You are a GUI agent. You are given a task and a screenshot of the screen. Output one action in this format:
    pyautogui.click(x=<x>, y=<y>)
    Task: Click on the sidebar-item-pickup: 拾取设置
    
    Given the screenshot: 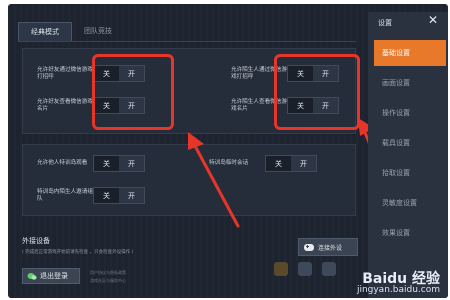 What is the action you would take?
    pyautogui.click(x=410, y=173)
    